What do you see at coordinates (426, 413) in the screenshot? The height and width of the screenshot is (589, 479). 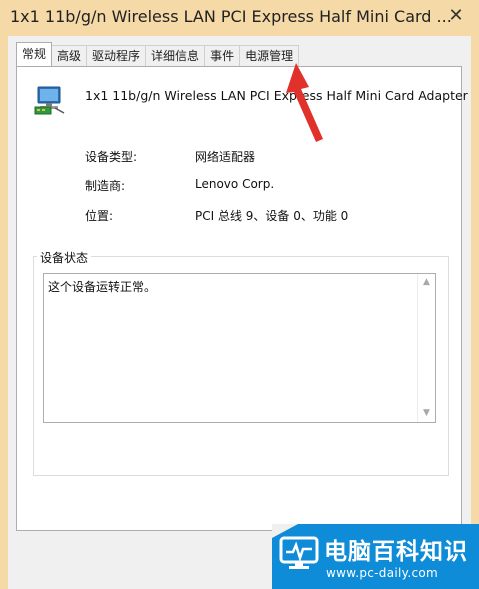 I see `scroll-down-icon: ▼` at bounding box center [426, 413].